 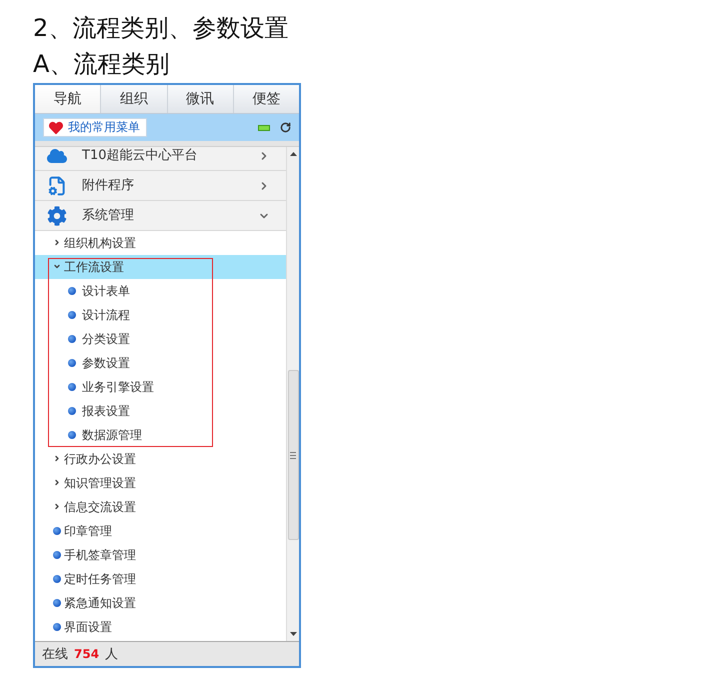 What do you see at coordinates (160, 267) in the screenshot?
I see `tree-item: 工作流设置` at bounding box center [160, 267].